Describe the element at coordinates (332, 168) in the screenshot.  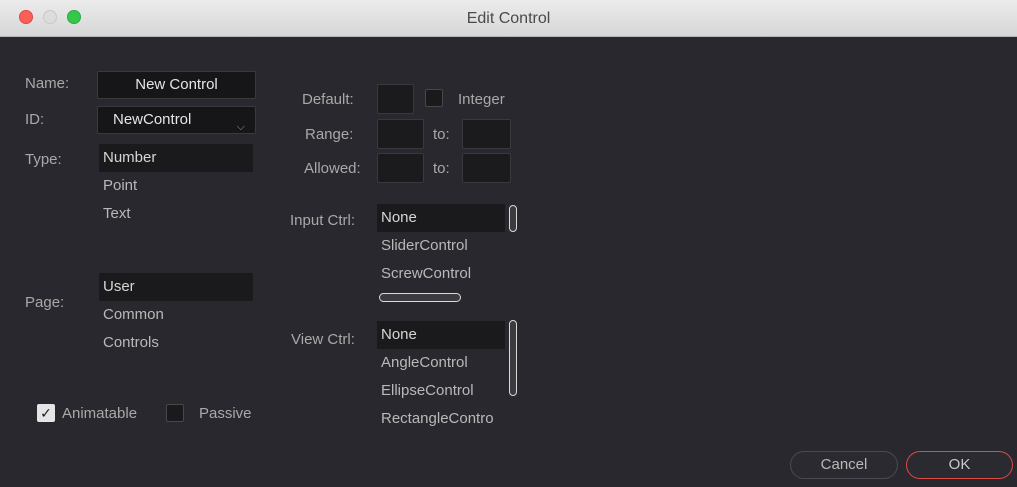
I see `allowed-label: Allowed:` at that location.